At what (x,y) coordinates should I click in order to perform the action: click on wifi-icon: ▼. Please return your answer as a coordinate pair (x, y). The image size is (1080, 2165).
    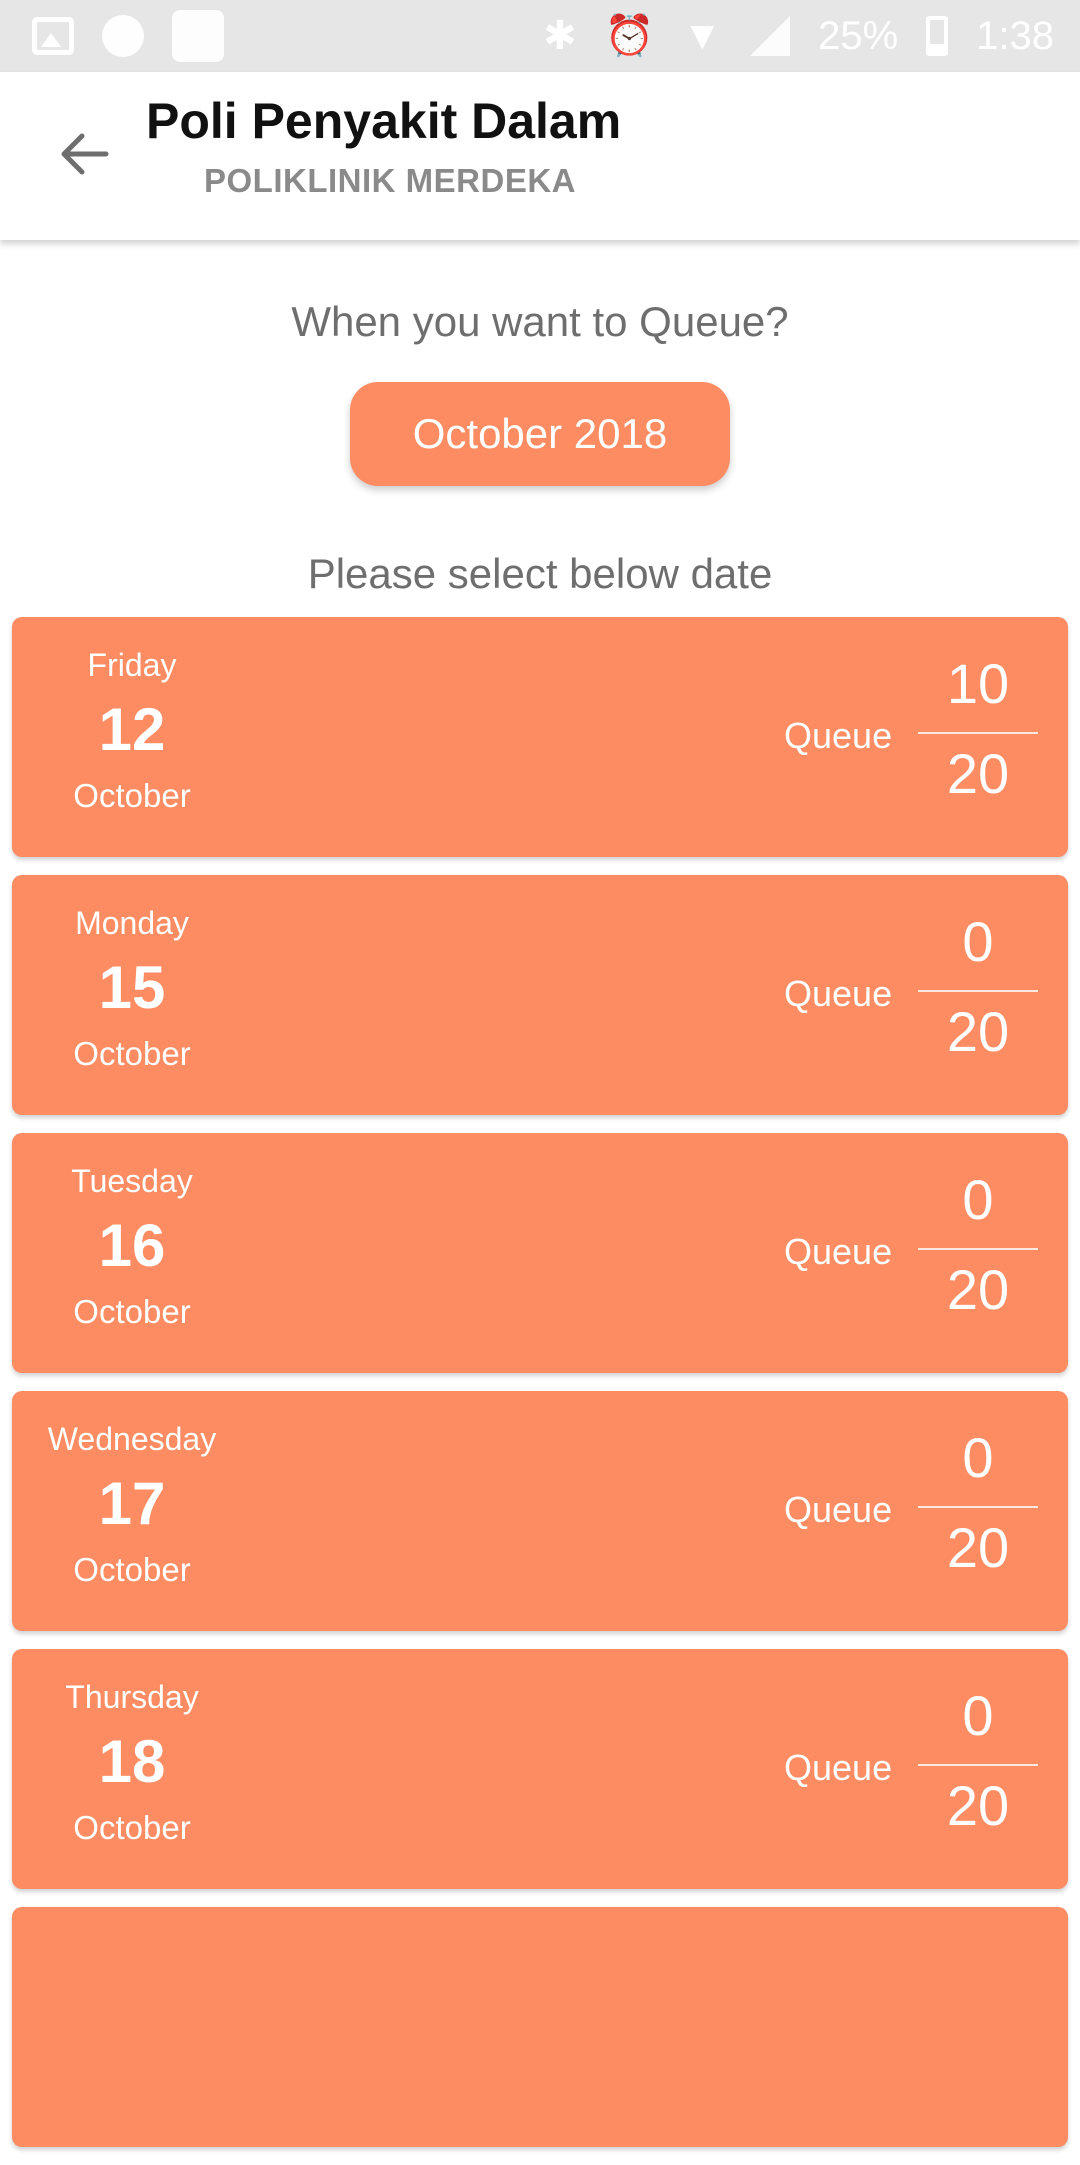
    Looking at the image, I should click on (702, 36).